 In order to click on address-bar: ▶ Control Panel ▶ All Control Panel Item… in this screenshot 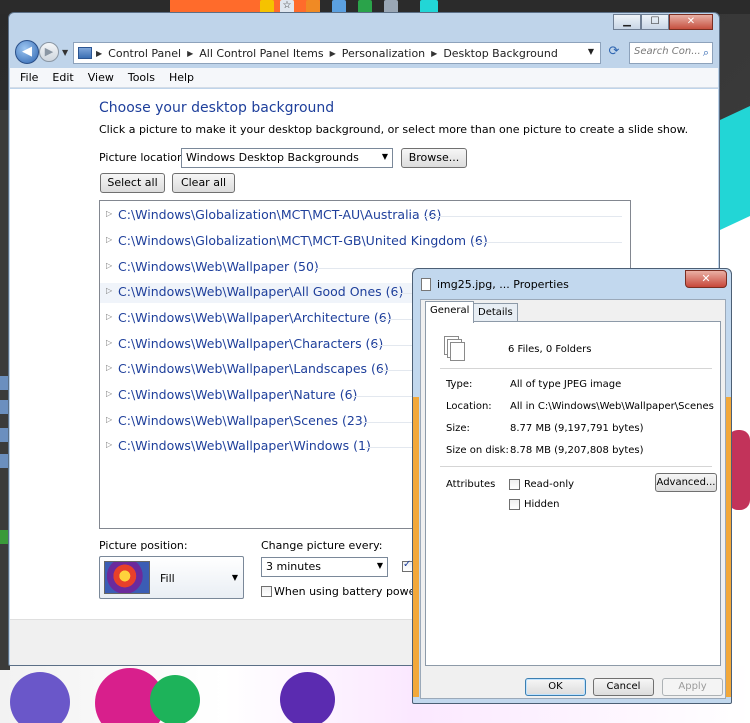, I will do `click(337, 53)`.